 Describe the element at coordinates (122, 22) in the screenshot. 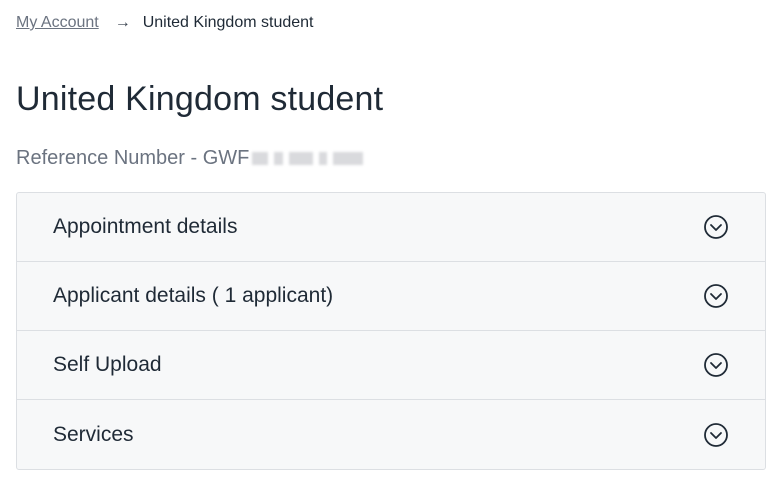

I see `arrow-right-icon: →` at that location.